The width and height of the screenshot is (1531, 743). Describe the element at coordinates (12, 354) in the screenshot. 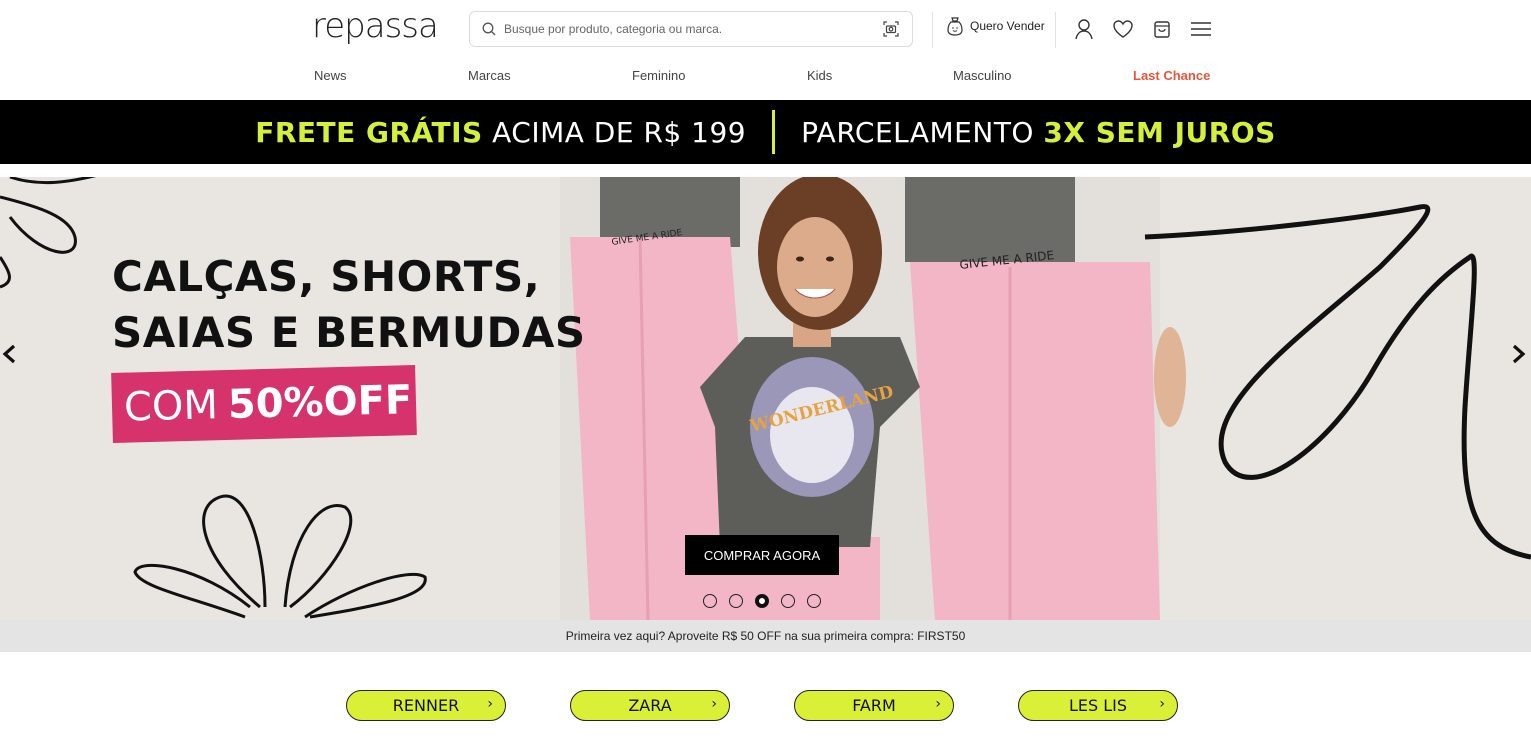

I see `carousel-prev-arrow-icon` at that location.